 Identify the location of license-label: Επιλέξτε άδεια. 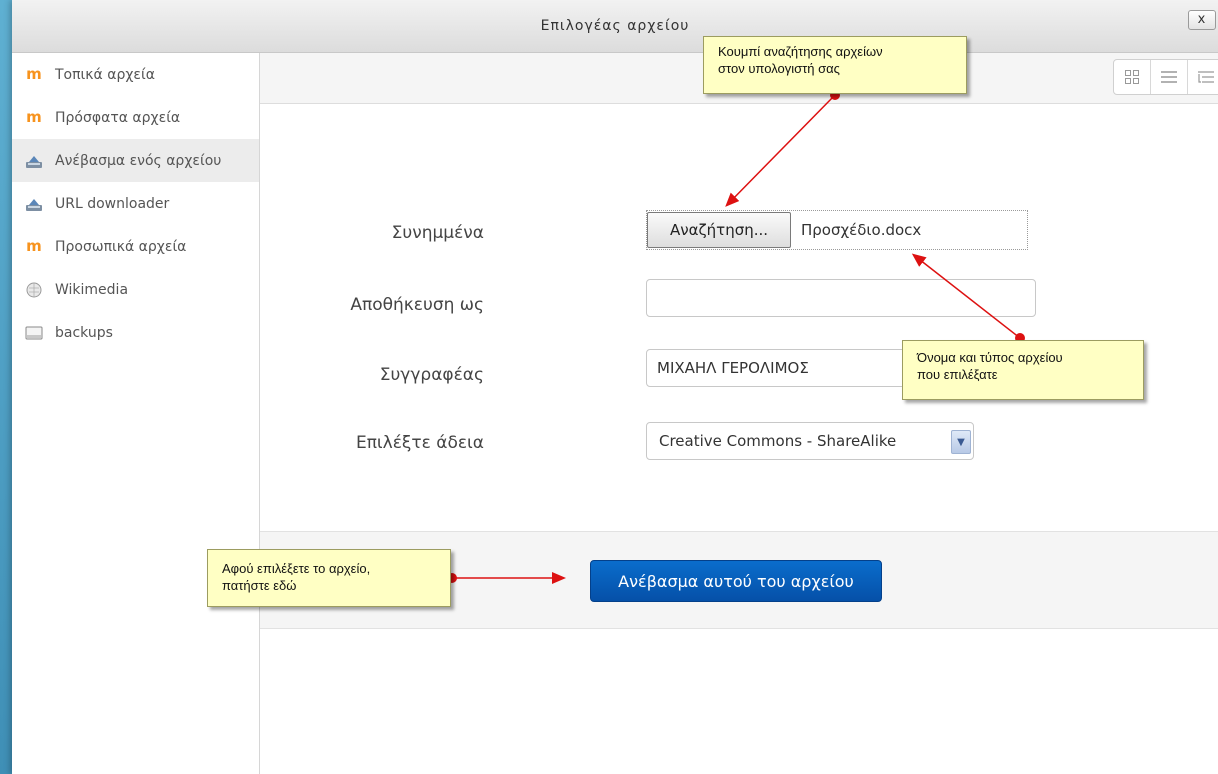
(419, 443).